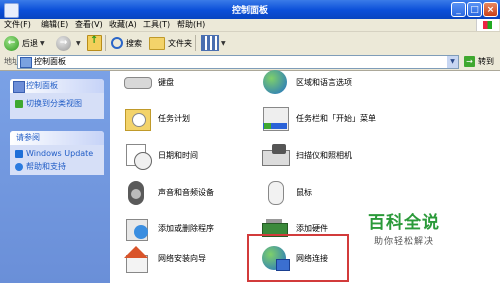 The image size is (500, 283). I want to click on search-label: 搜索, so click(134, 43).